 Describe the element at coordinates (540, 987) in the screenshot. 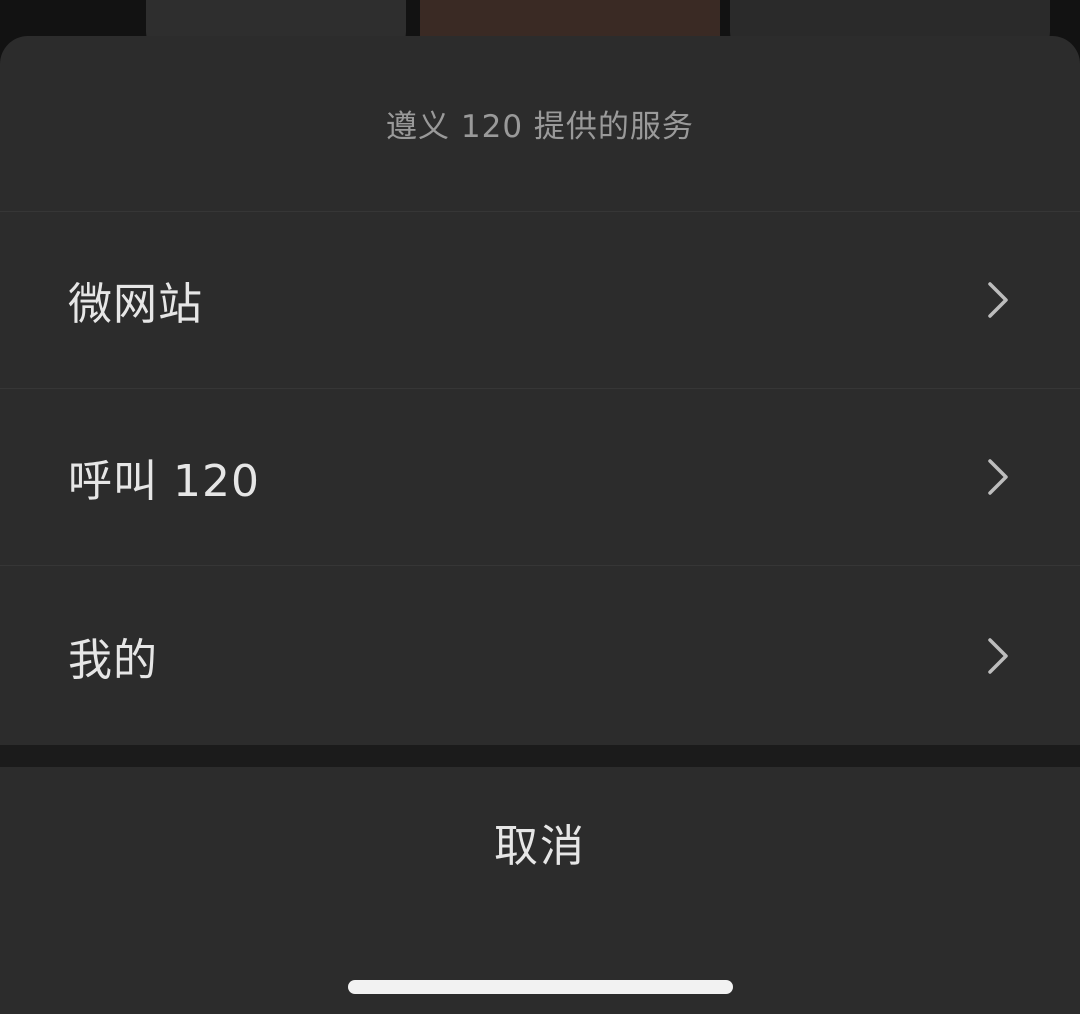

I see `home-indicator` at that location.